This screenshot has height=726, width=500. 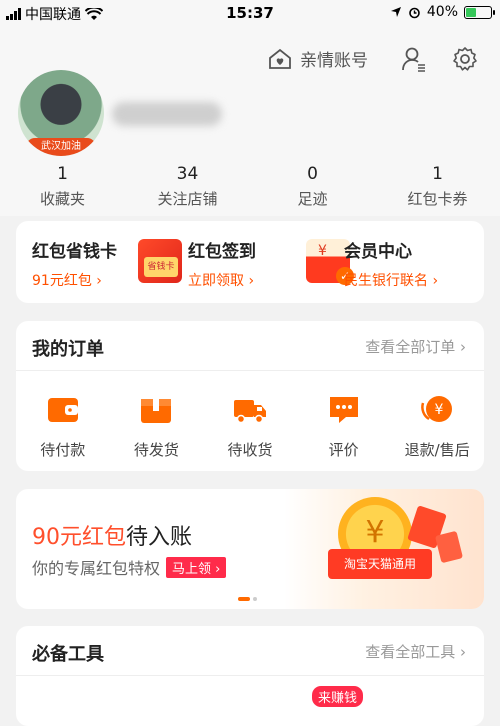 What do you see at coordinates (312, 186) in the screenshot?
I see `stat-footprints: 0 足迹` at bounding box center [312, 186].